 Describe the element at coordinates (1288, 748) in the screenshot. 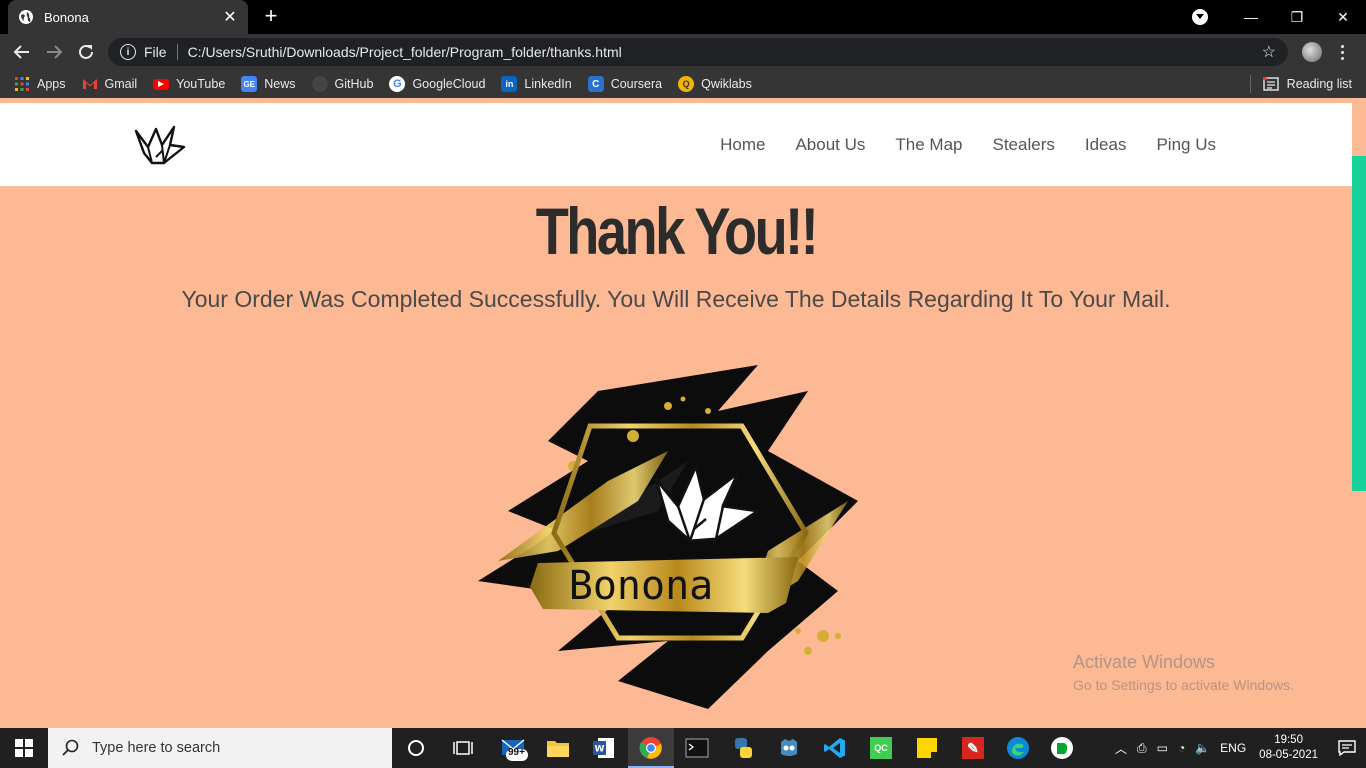

I see `taskbar-clock: 19:50 08-05-2021` at that location.